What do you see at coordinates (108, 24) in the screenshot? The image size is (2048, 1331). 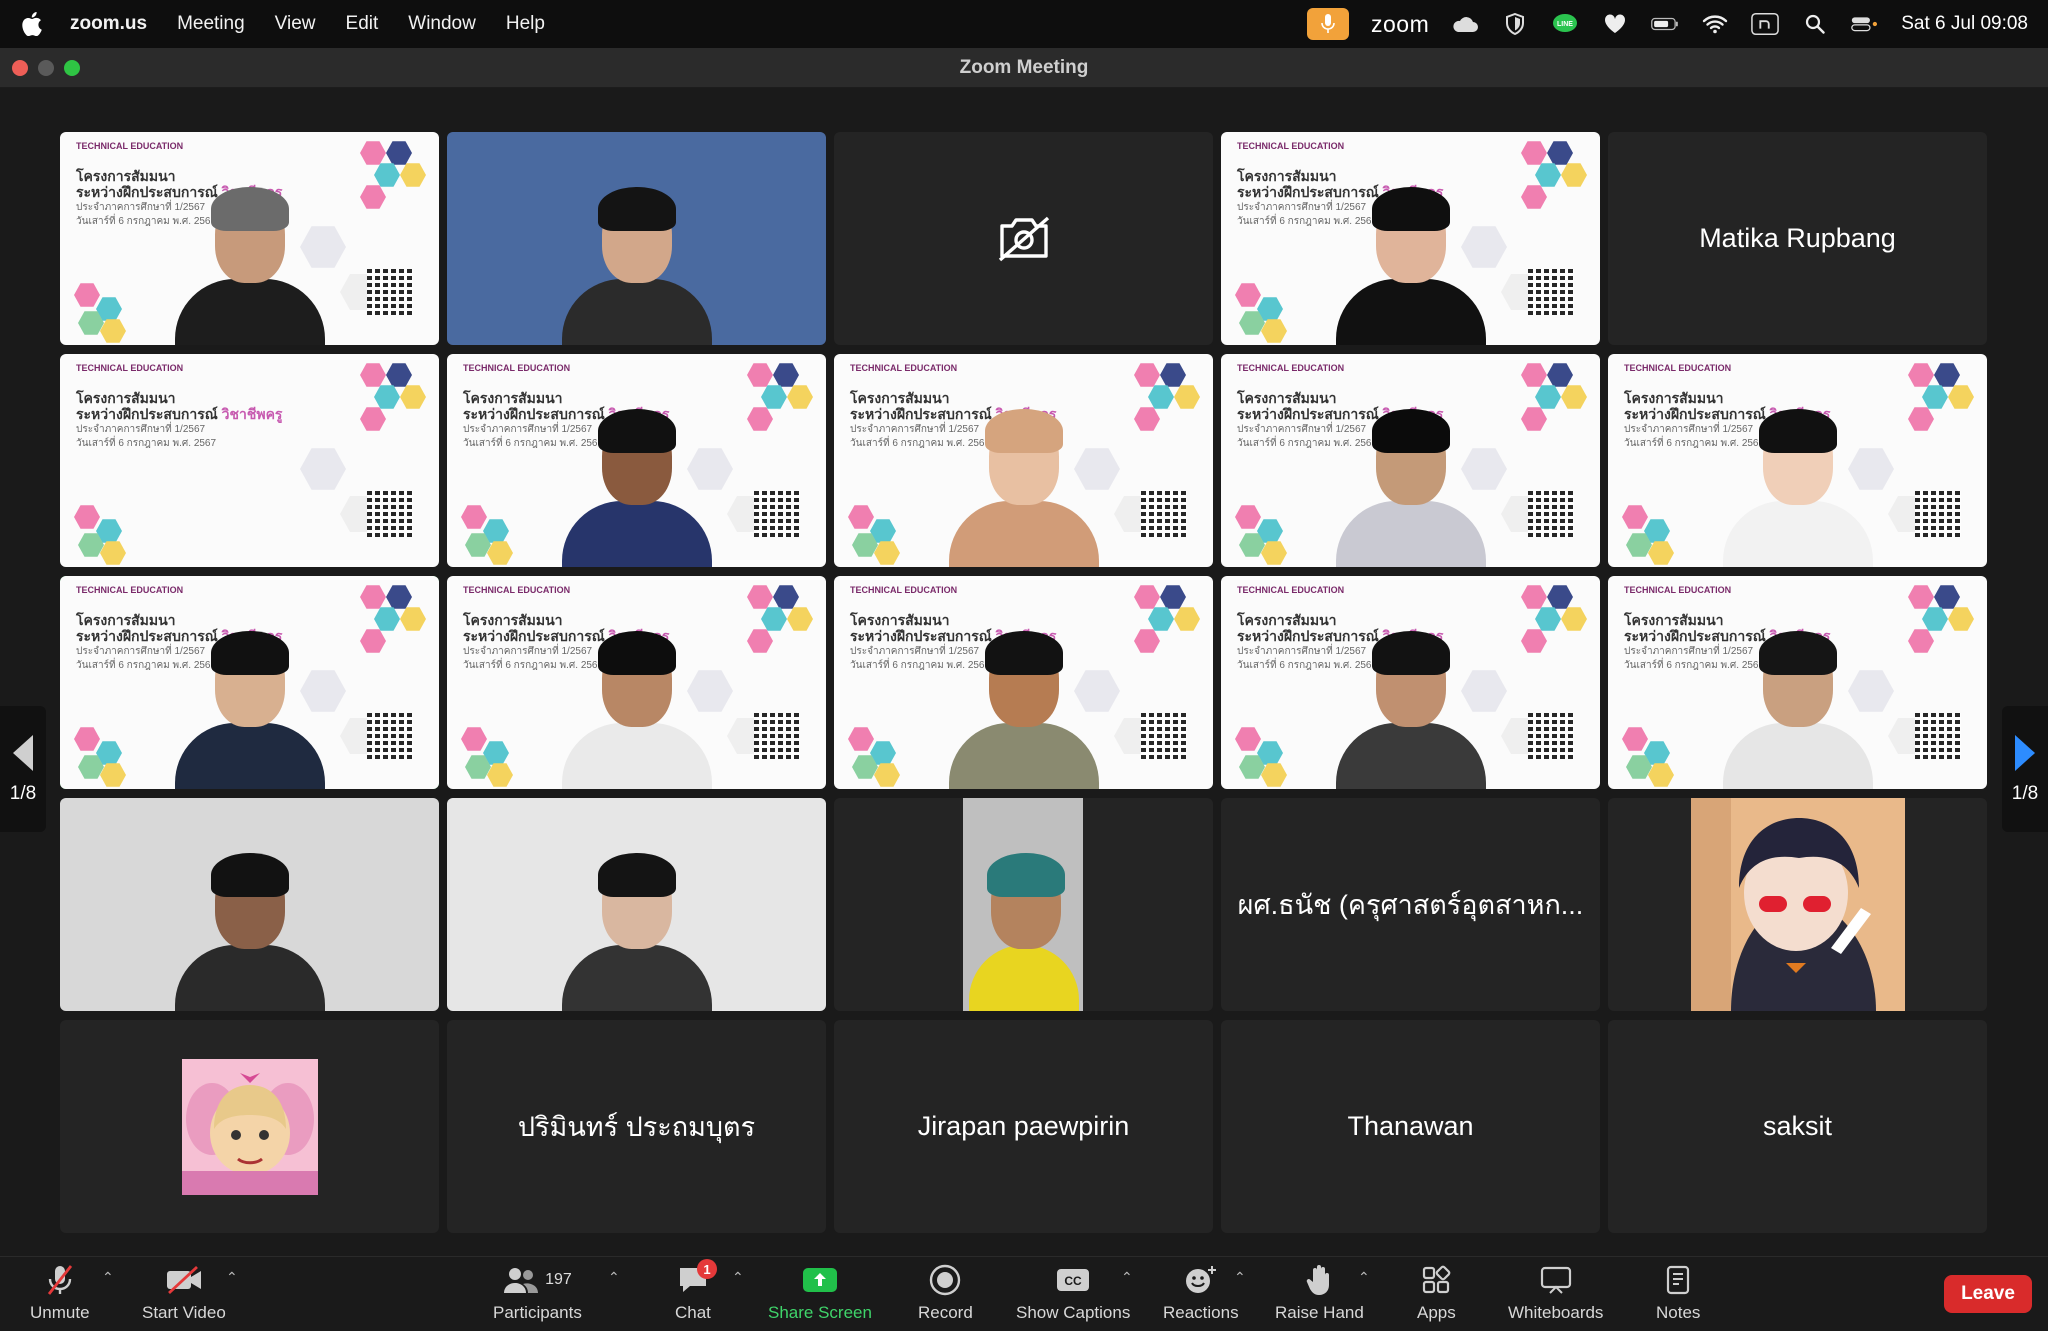 I see `menu-app-name: zoom.us` at bounding box center [108, 24].